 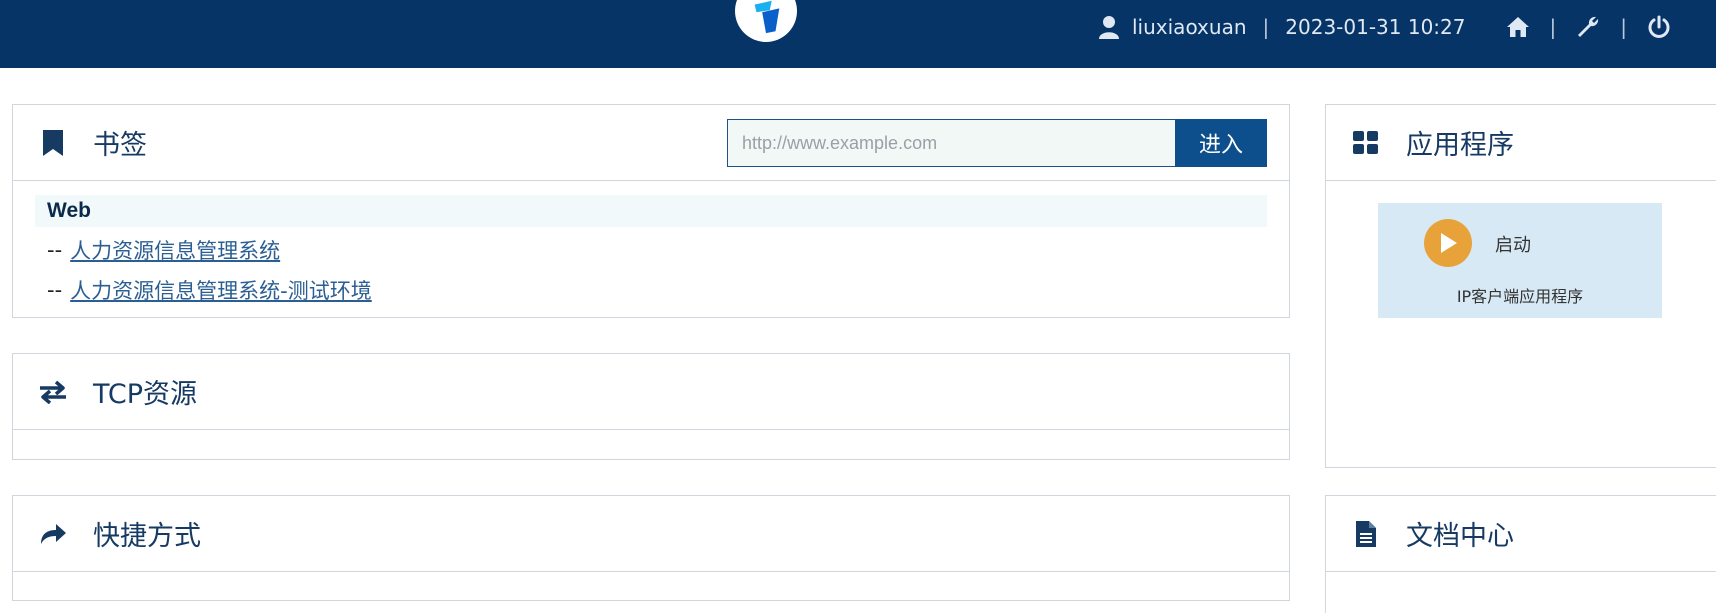 What do you see at coordinates (1366, 533) in the screenshot?
I see `document-icon` at bounding box center [1366, 533].